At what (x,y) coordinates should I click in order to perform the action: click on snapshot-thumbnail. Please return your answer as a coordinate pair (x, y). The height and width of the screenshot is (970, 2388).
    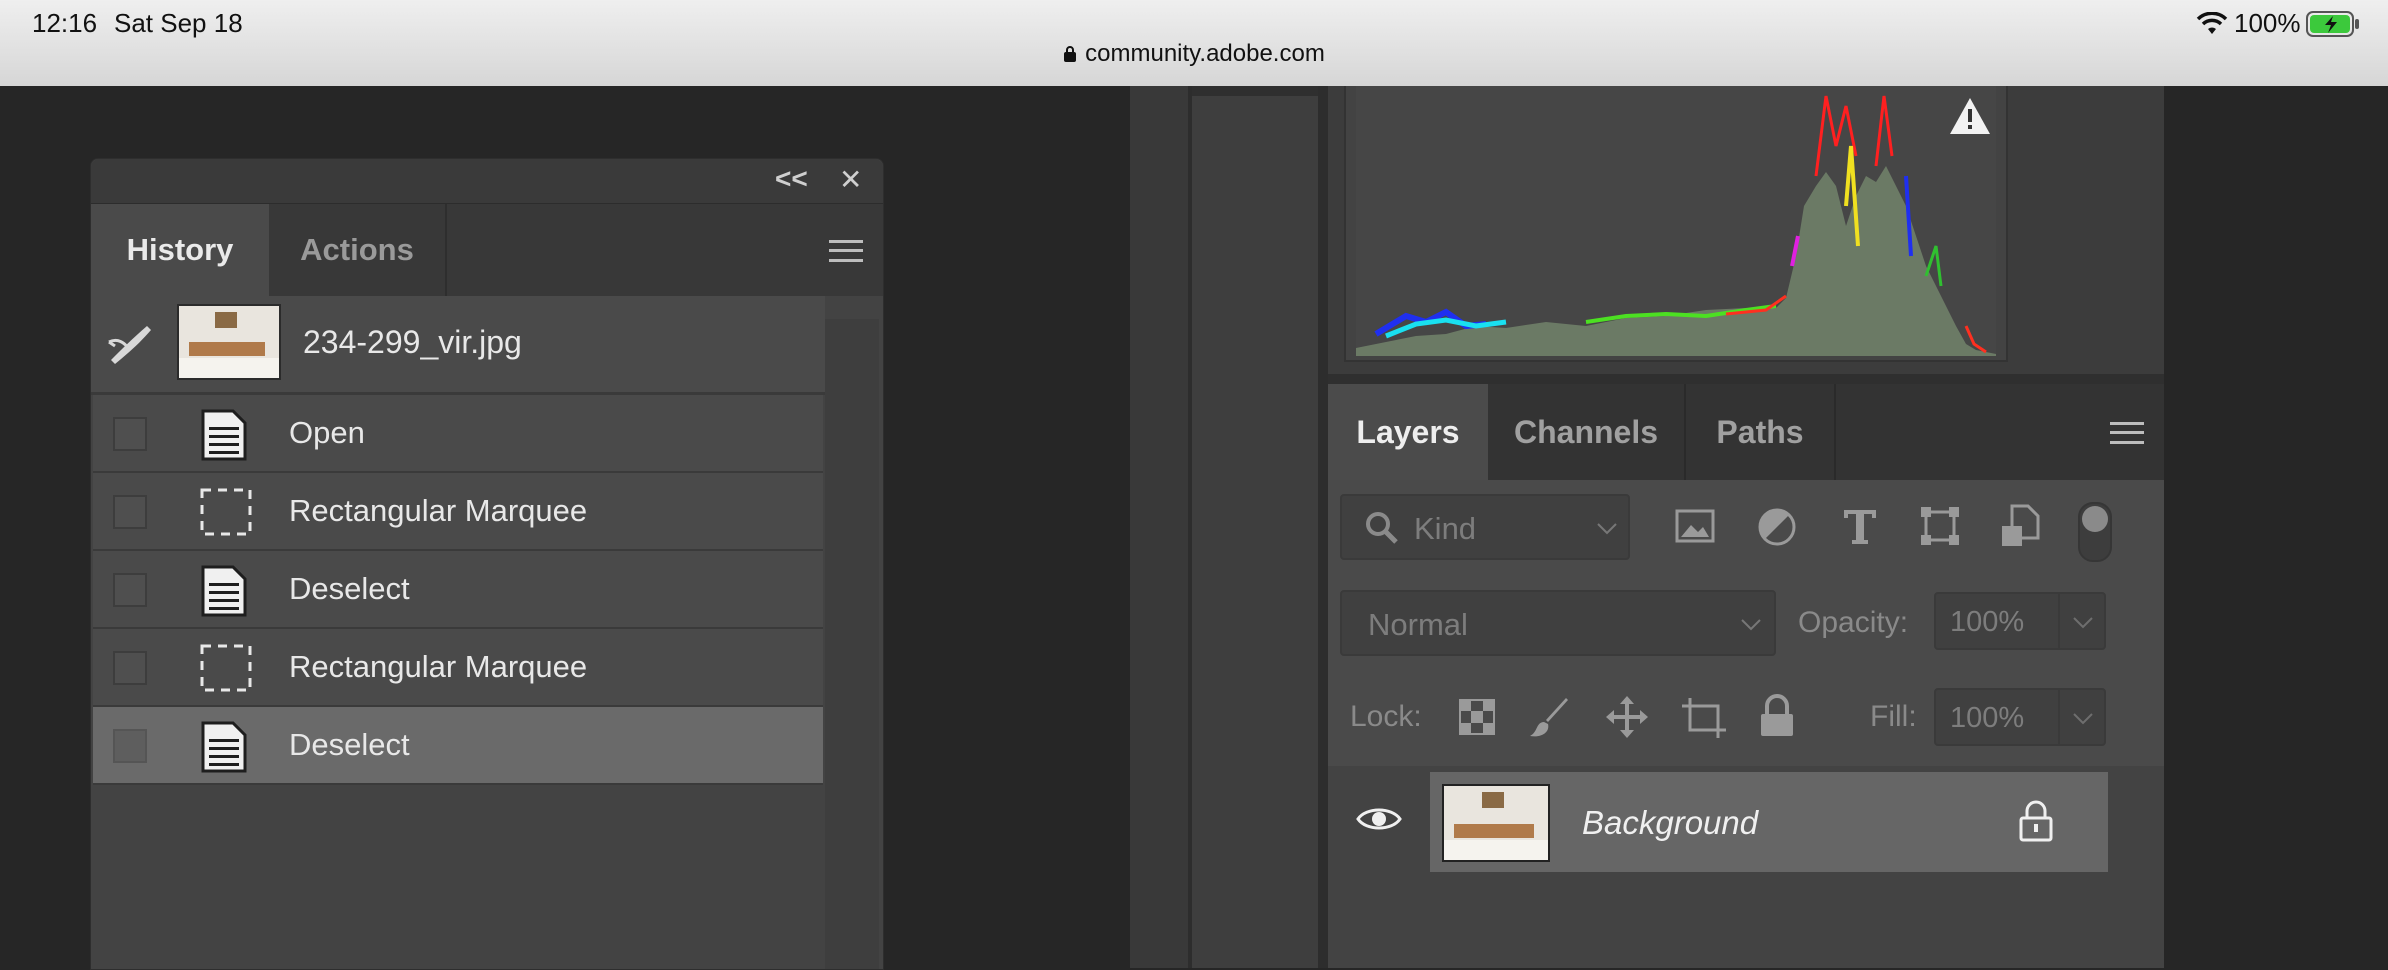
    Looking at the image, I should click on (229, 342).